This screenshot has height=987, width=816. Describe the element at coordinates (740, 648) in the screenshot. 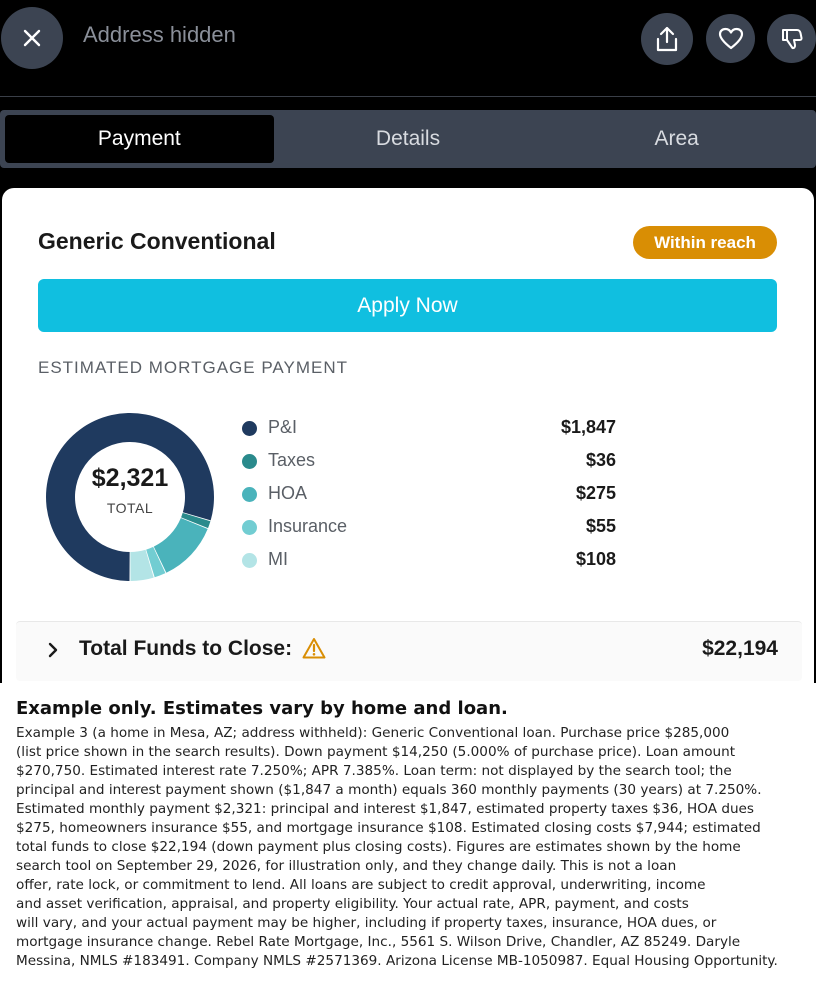

I see `total-funds-value: $22,194` at that location.